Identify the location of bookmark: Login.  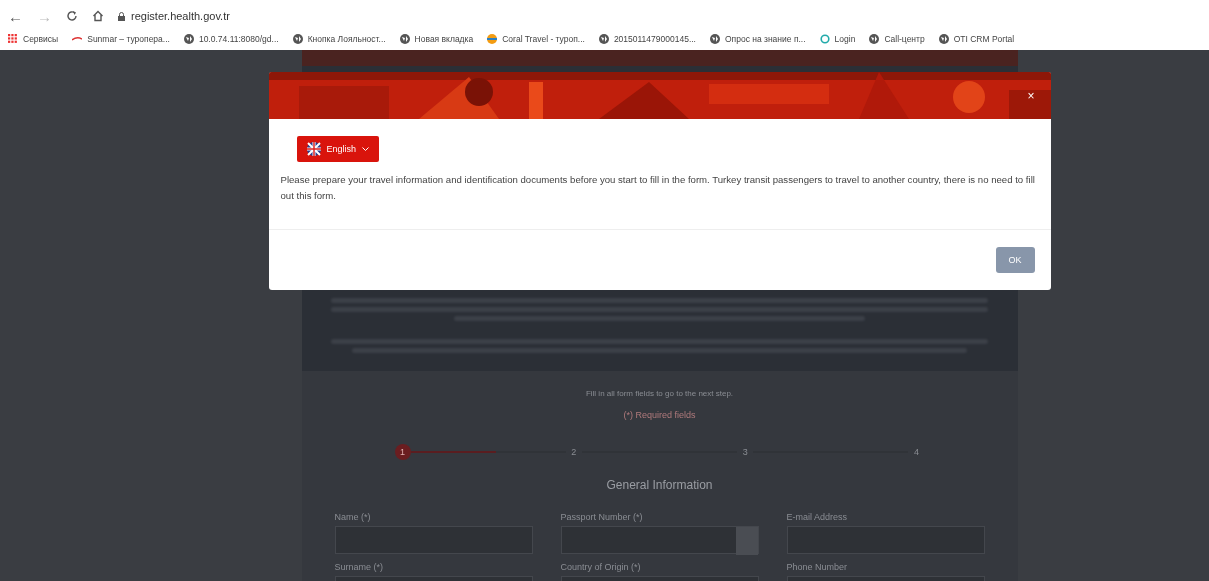
(845, 39).